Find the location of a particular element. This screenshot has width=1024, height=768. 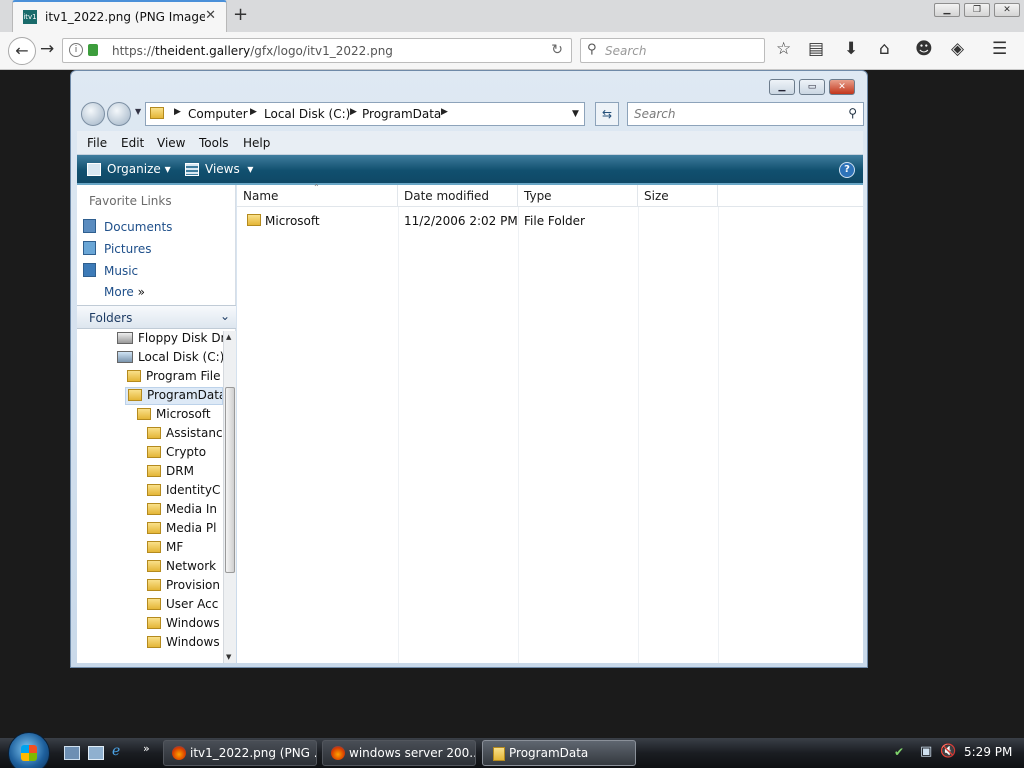

switch-windows-icon is located at coordinates (96, 753).